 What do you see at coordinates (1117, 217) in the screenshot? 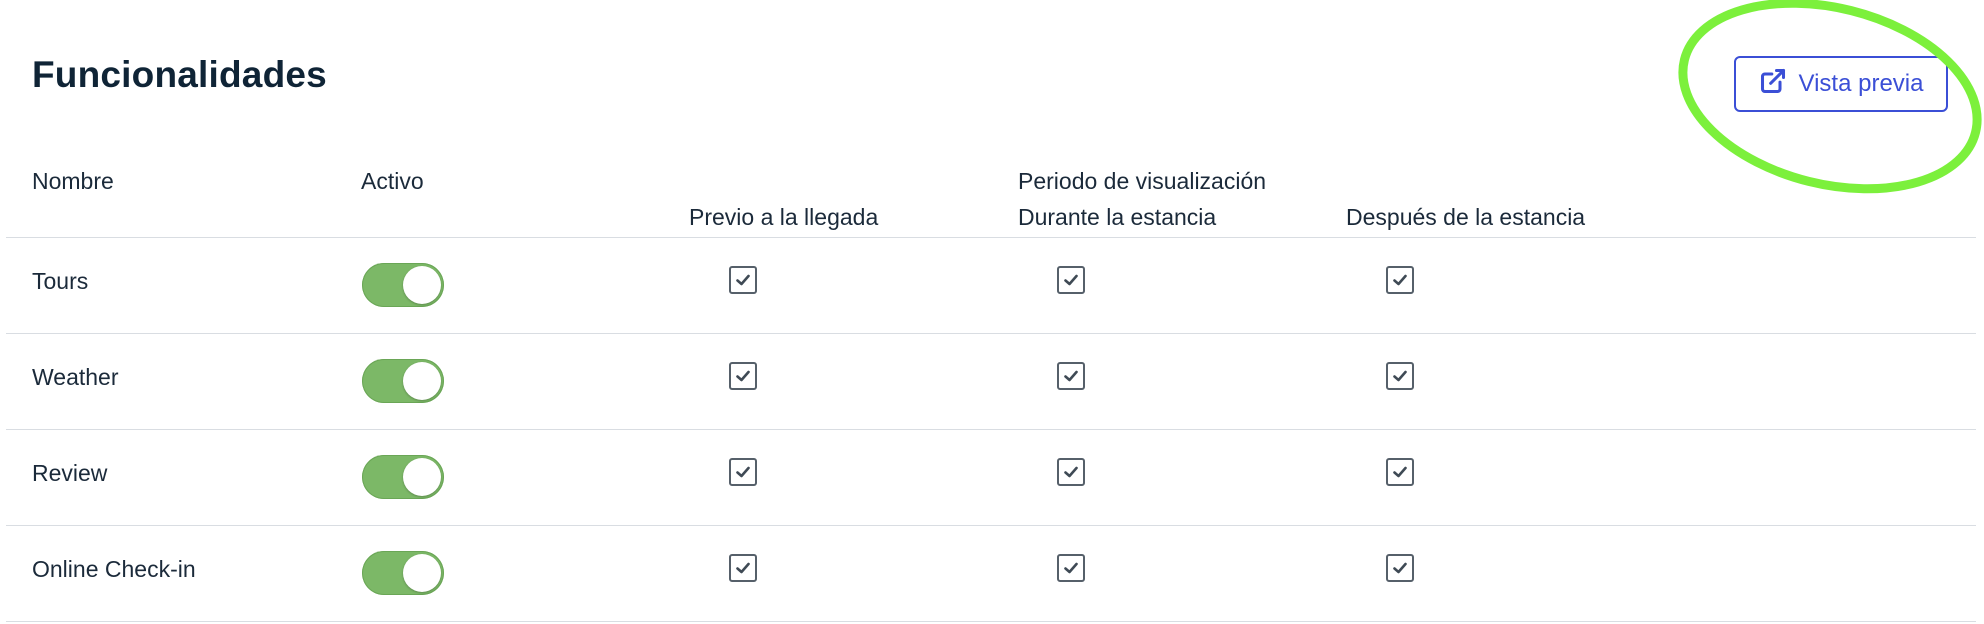
I see `column-header-during: Durante la estancia` at bounding box center [1117, 217].